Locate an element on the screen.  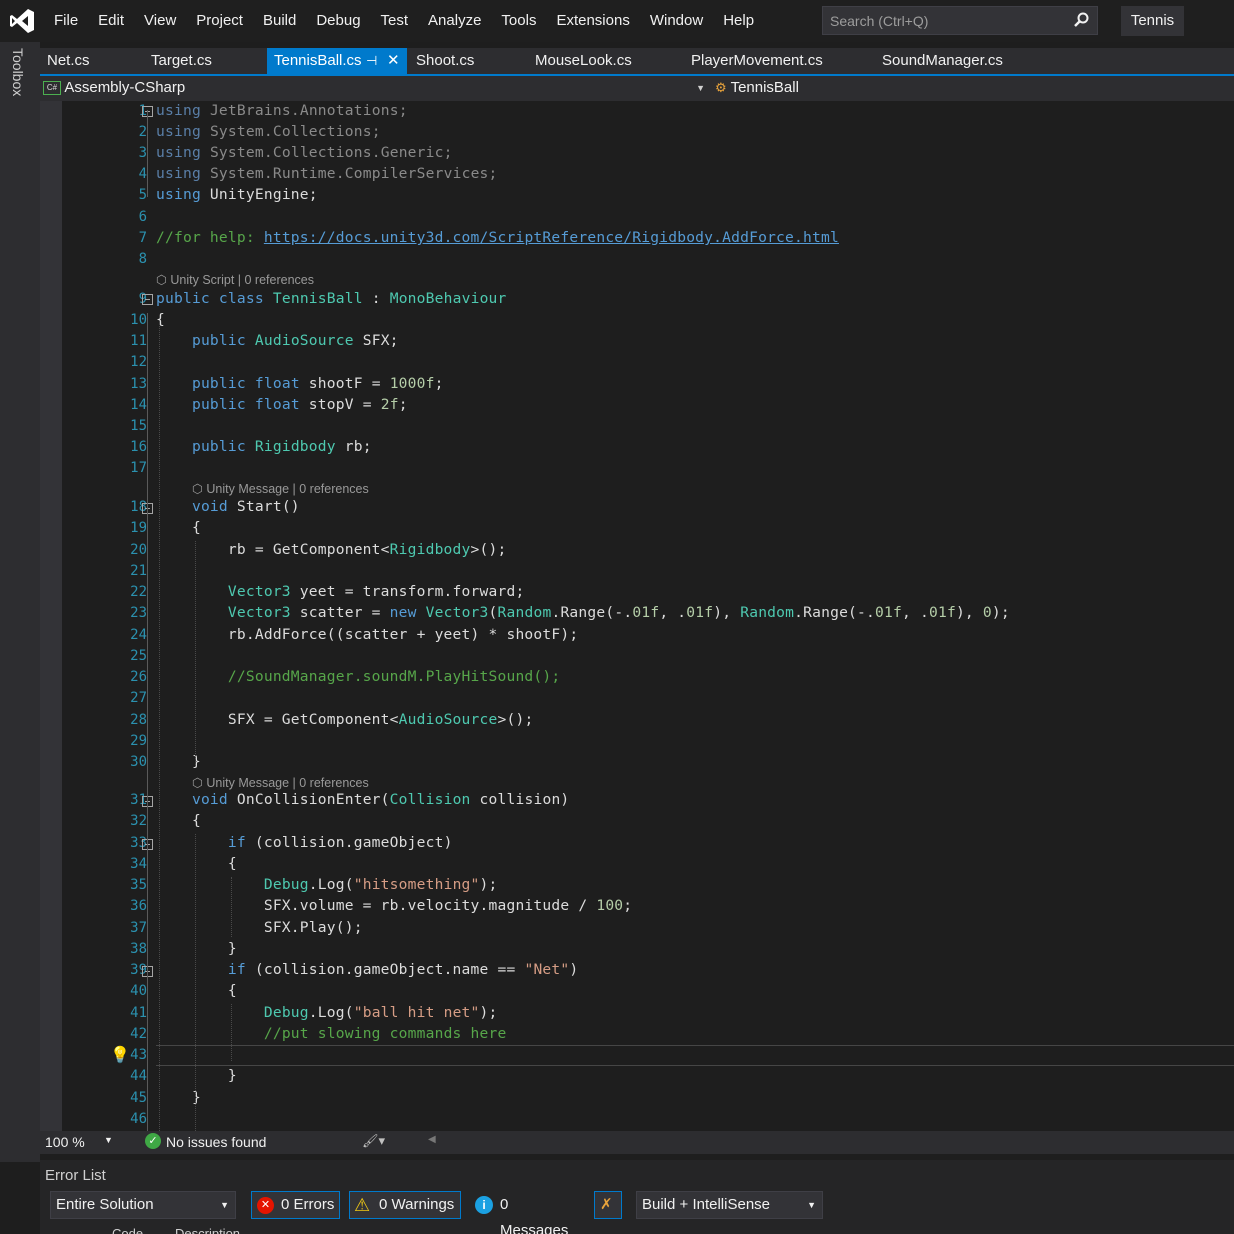
code-line: using UnityEngine; is located at coordinates (237, 194).